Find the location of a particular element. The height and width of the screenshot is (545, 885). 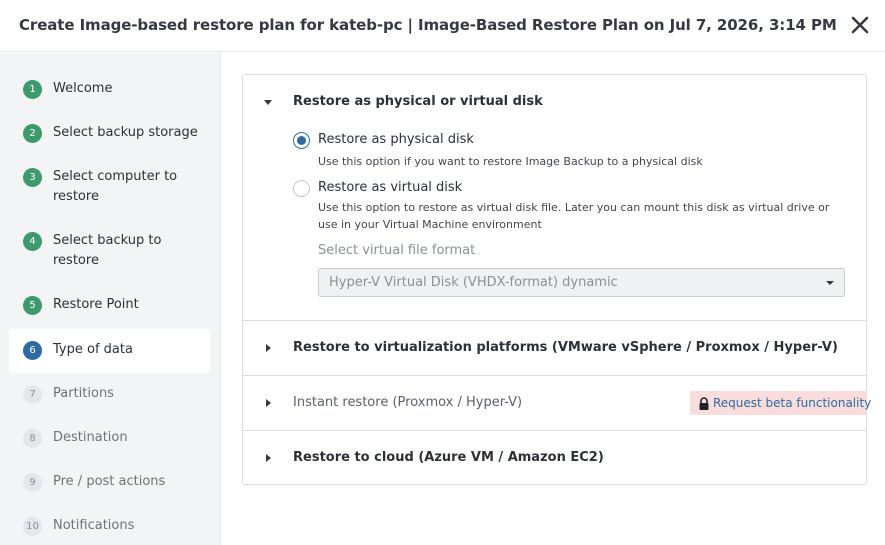

section-title: Instant restore (Proxmox / Hyper-V) is located at coordinates (408, 402).